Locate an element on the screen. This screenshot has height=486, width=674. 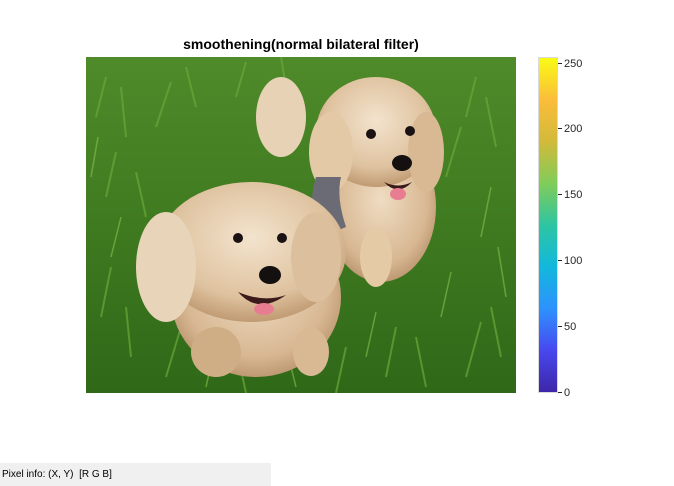
colorbar-ticks: 0 50 100 150 200 250 is located at coordinates (588, 228).